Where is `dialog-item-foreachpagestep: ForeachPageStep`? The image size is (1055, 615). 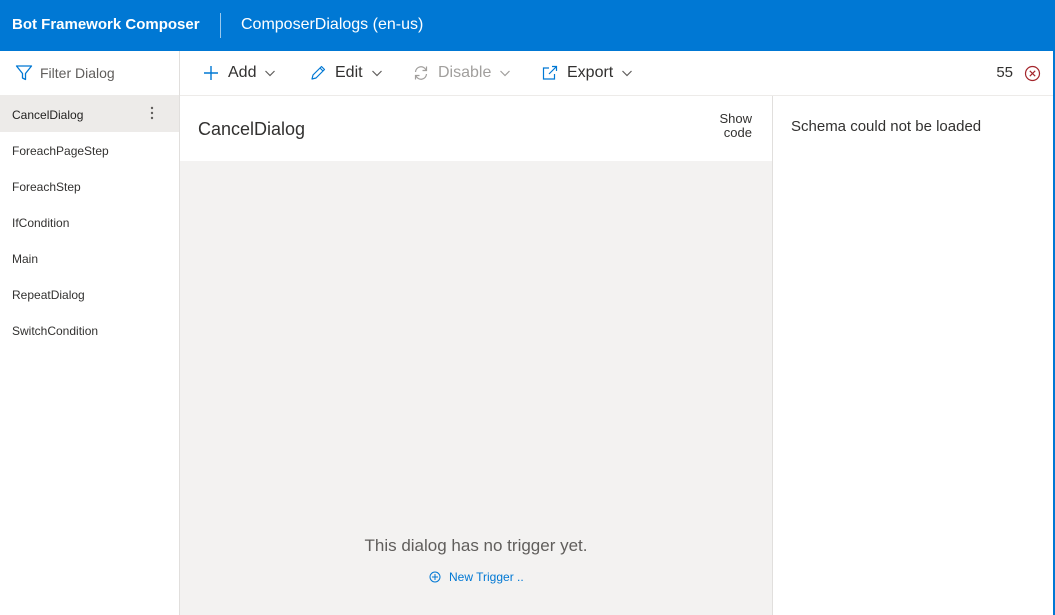
dialog-item-foreachpagestep: ForeachPageStep is located at coordinates (89, 150).